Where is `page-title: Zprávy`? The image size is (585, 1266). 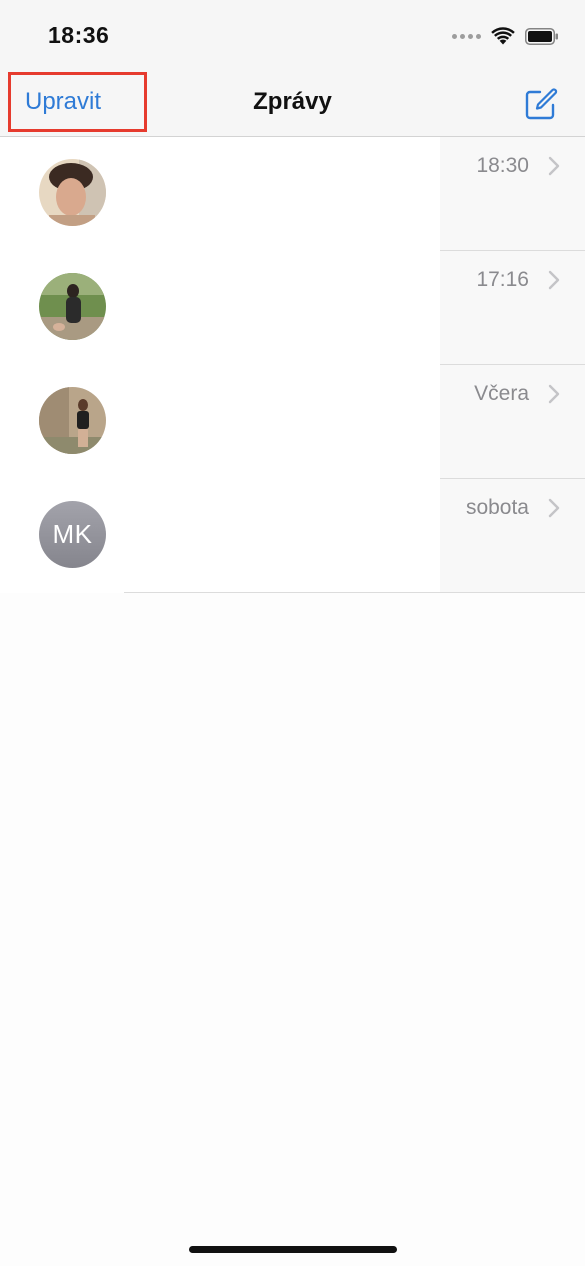
page-title: Zprávy is located at coordinates (292, 101).